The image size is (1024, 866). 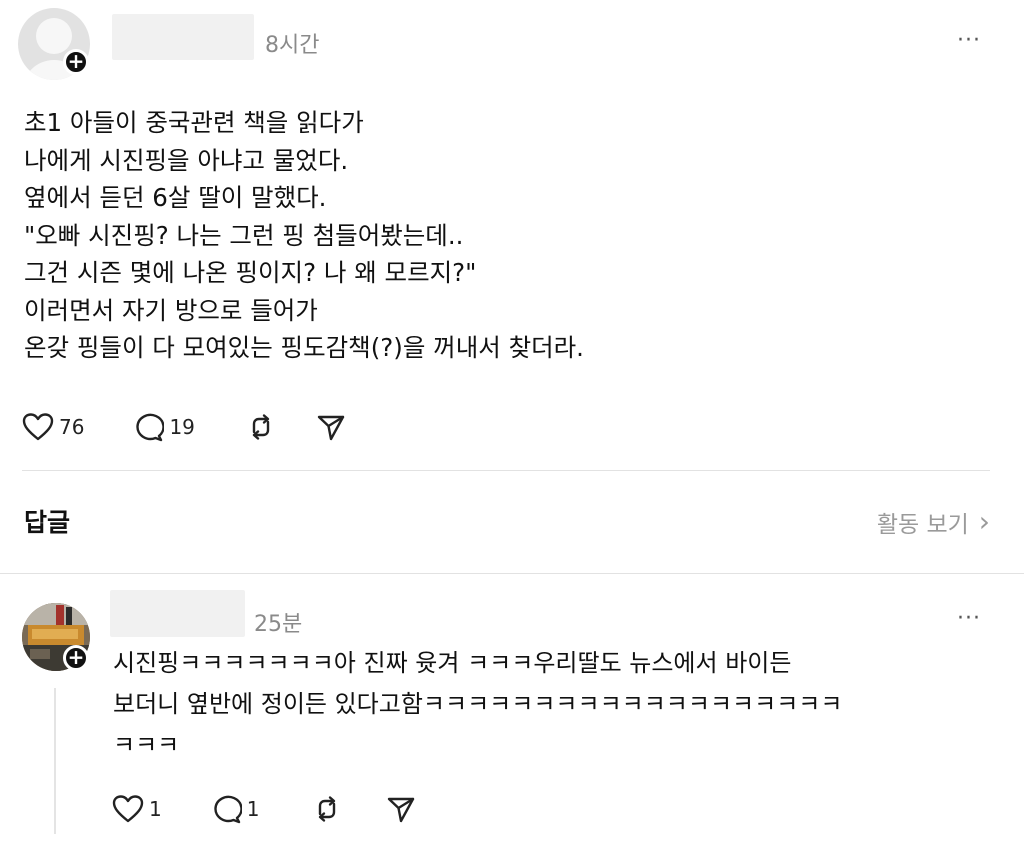 What do you see at coordinates (264, 809) in the screenshot?
I see `comment-actions: 1 1` at bounding box center [264, 809].